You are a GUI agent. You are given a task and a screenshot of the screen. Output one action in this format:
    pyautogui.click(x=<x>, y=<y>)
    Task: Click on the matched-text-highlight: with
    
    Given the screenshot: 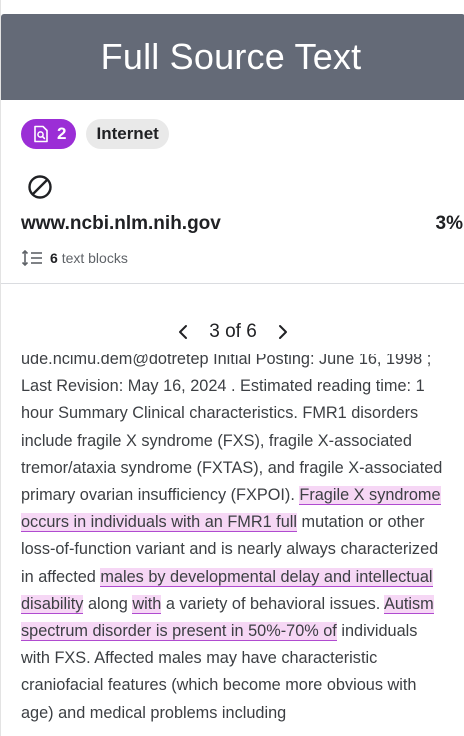 What is the action you would take?
    pyautogui.click(x=147, y=604)
    